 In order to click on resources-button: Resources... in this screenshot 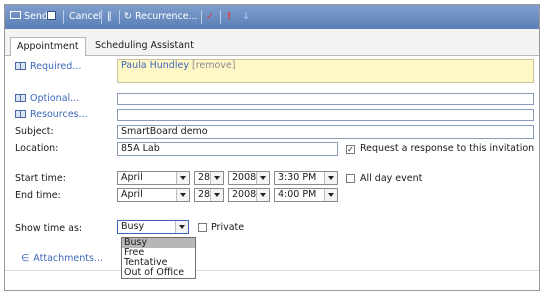, I will do `click(51, 114)`.